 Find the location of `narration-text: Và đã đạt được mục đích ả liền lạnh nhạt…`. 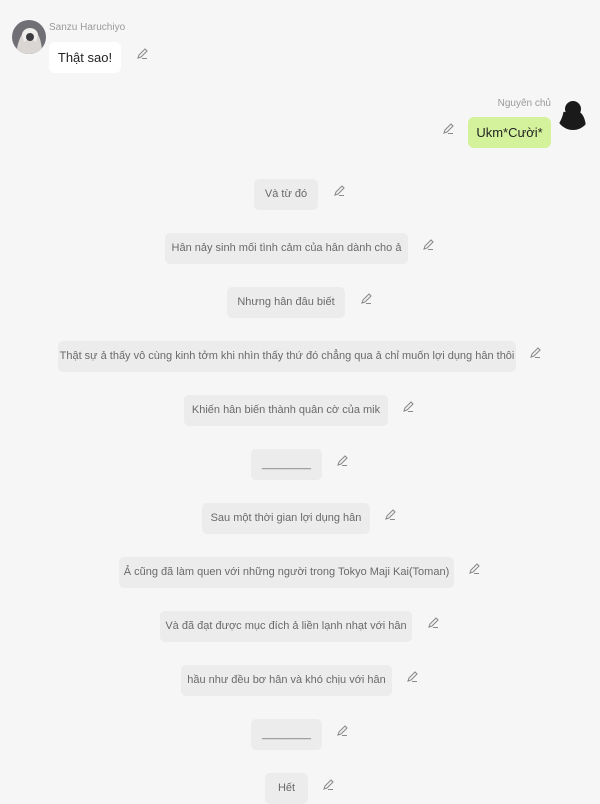

narration-text: Và đã đạt được mục đích ả liền lạnh nhạt… is located at coordinates (286, 626).